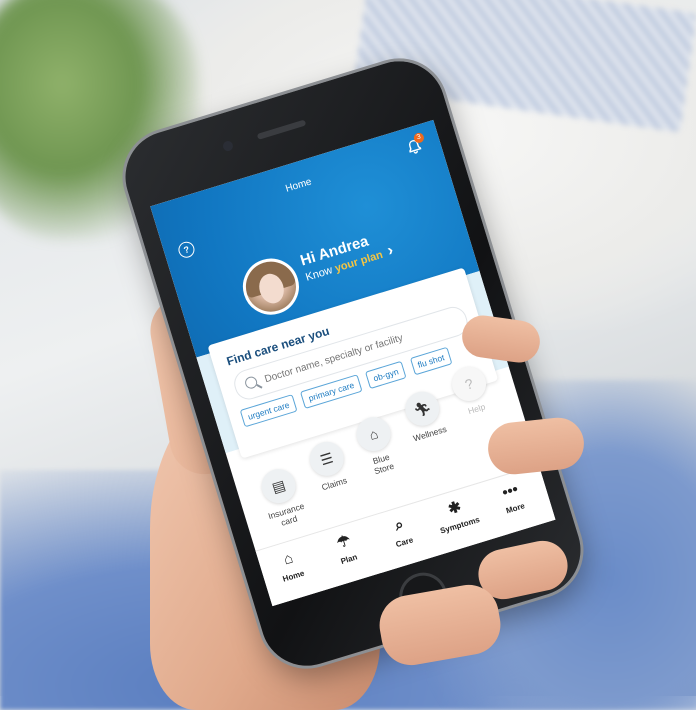 The image size is (696, 710). What do you see at coordinates (349, 559) in the screenshot?
I see `nav-label: Plan` at bounding box center [349, 559].